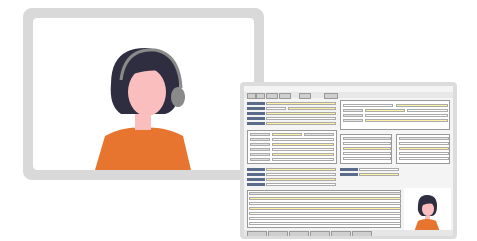 This screenshot has width=477, height=241. I want to click on person-pip-icon, so click(427, 213).